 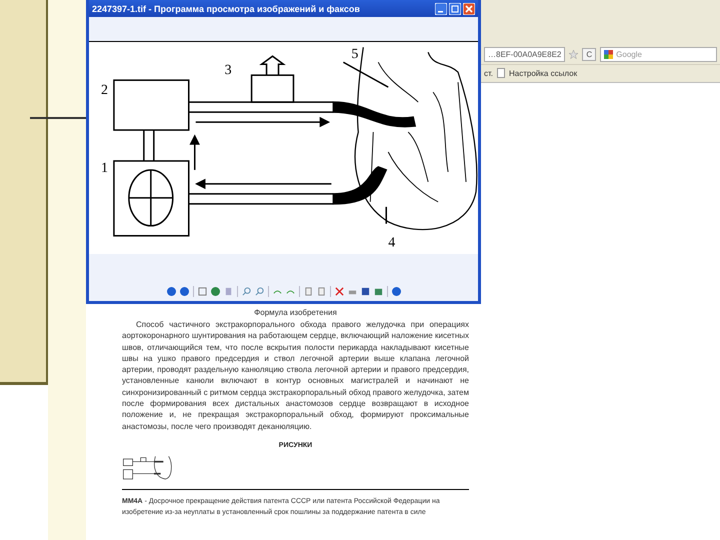 I want to click on bookmark-link: ст., so click(x=488, y=73).